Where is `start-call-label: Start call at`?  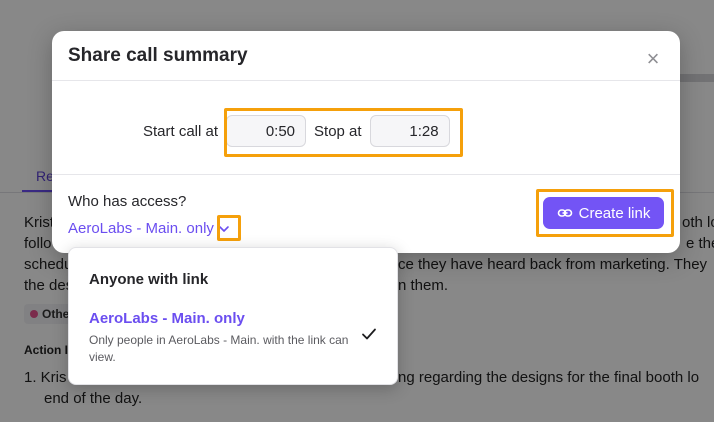 start-call-label: Start call at is located at coordinates (181, 131).